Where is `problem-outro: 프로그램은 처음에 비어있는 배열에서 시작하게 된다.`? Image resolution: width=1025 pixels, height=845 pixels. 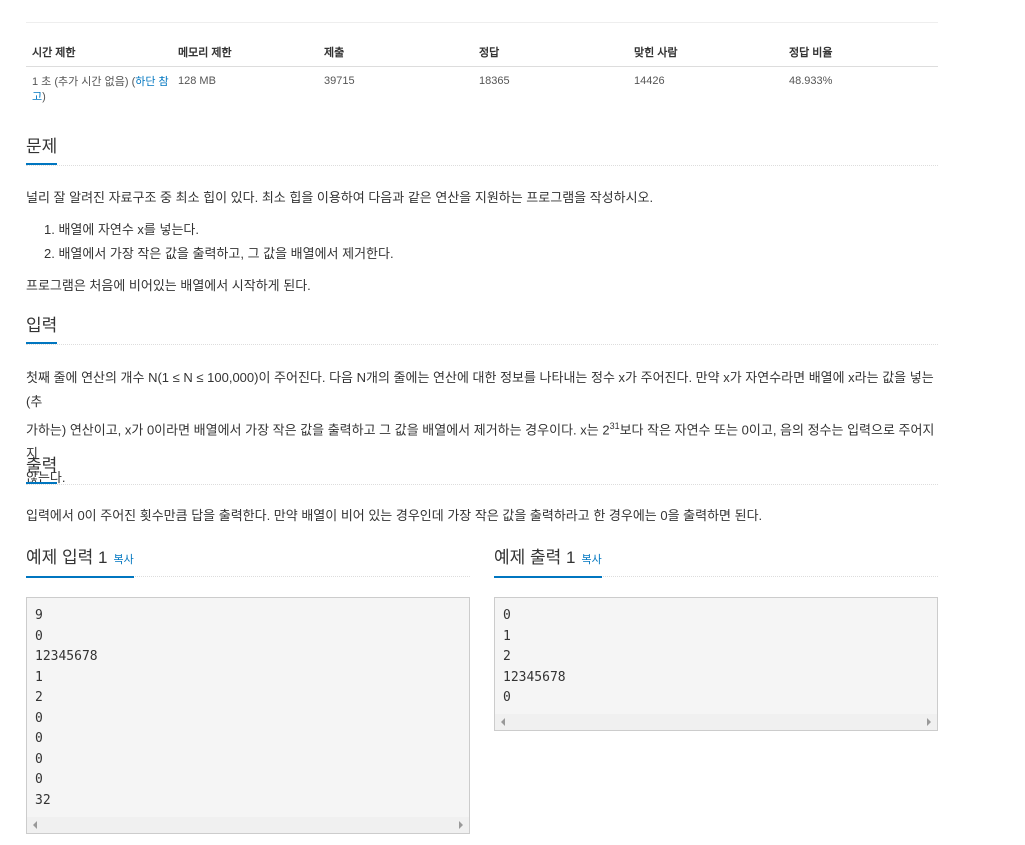 problem-outro: 프로그램은 처음에 비어있는 배열에서 시작하게 된다. is located at coordinates (168, 285).